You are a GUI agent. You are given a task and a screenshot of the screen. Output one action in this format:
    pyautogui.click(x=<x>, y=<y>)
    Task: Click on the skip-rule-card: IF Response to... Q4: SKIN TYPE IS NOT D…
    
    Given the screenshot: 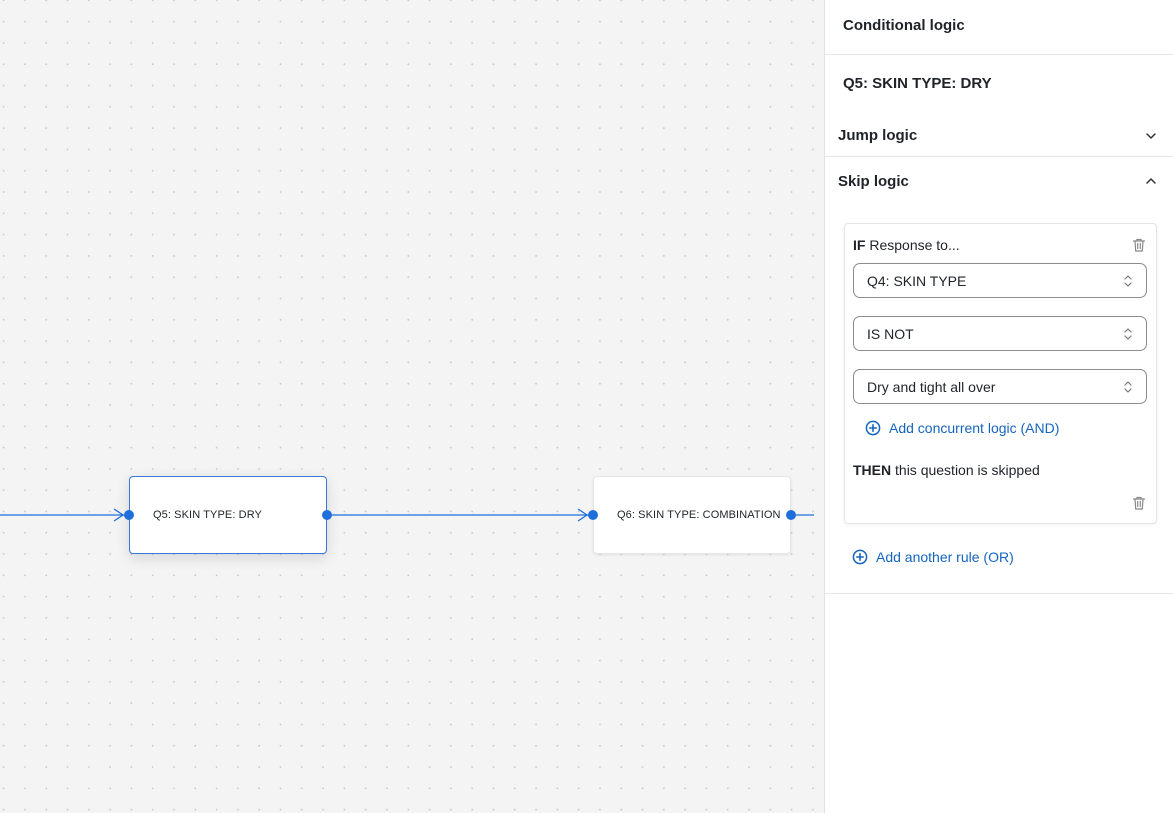 What is the action you would take?
    pyautogui.click(x=1000, y=373)
    